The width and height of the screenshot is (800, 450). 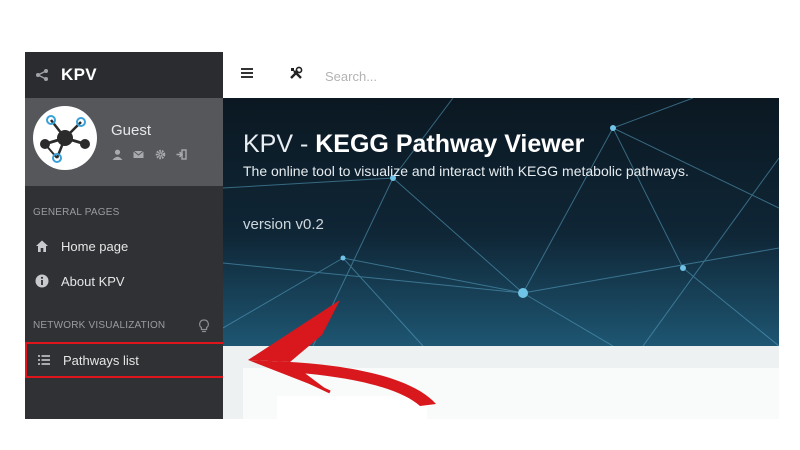 What do you see at coordinates (181, 154) in the screenshot?
I see `logout-icon` at bounding box center [181, 154].